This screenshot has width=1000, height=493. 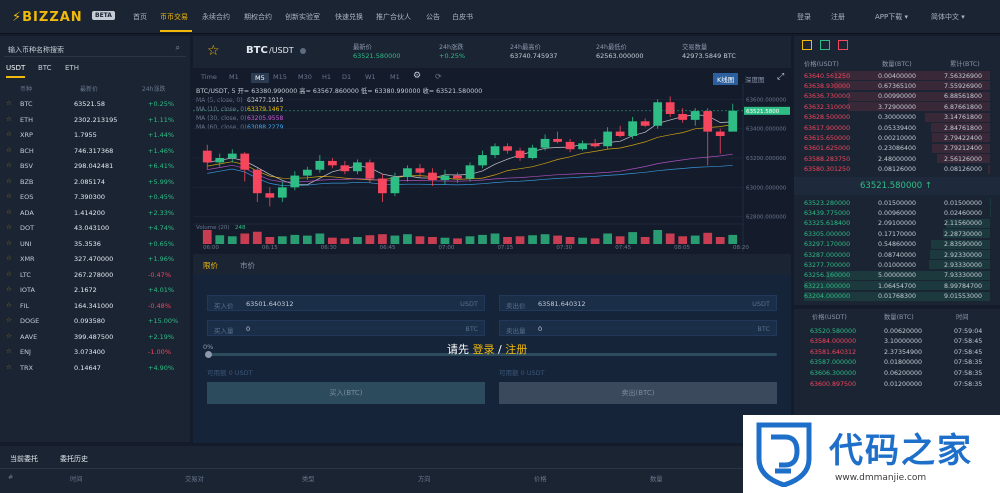 What do you see at coordinates (896, 148) in the screenshot?
I see `asks-row: 63601.625000 0.23086400 2.79212400` at bounding box center [896, 148].